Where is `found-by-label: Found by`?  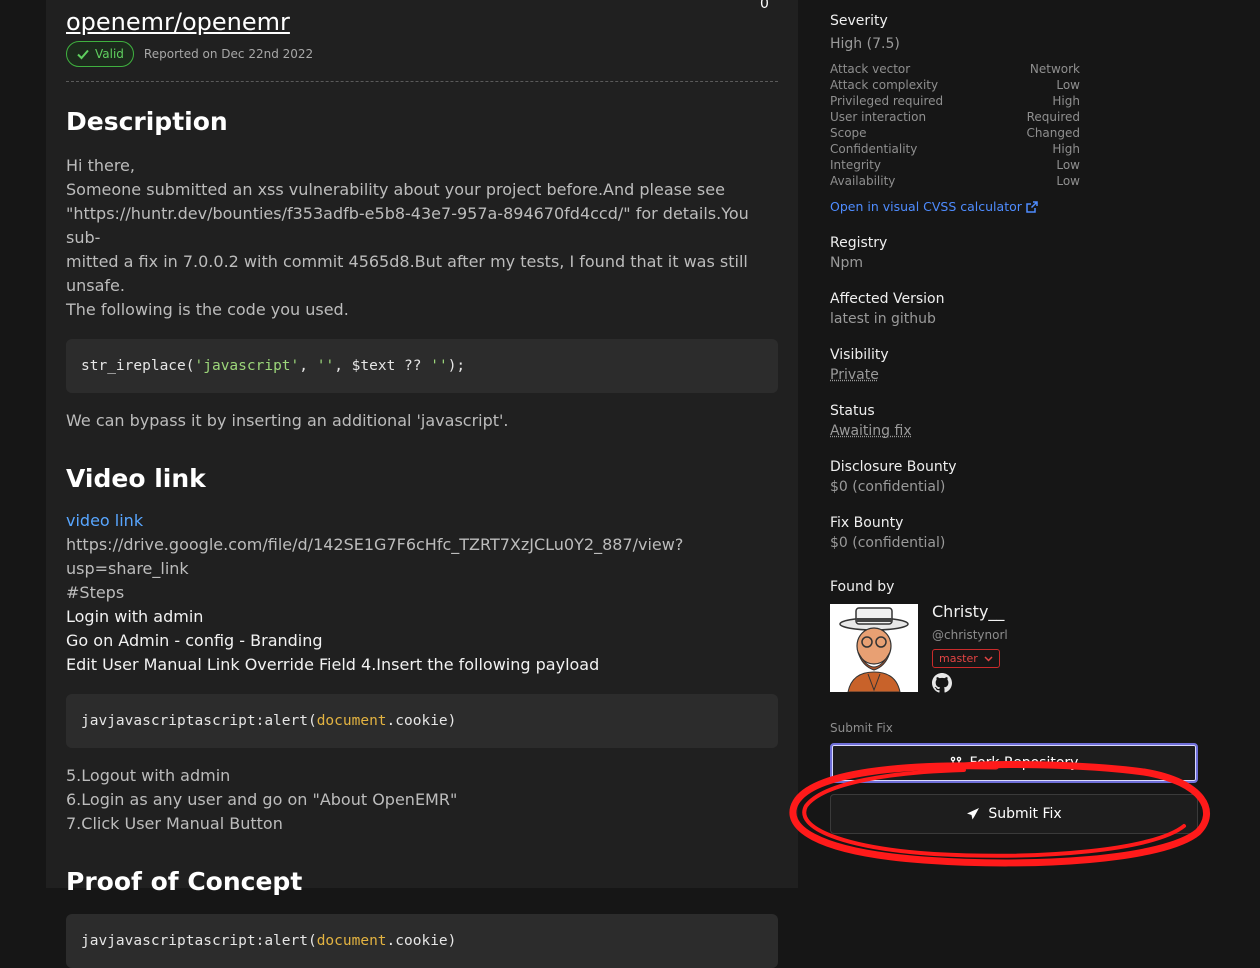
found-by-label: Found by is located at coordinates (862, 587).